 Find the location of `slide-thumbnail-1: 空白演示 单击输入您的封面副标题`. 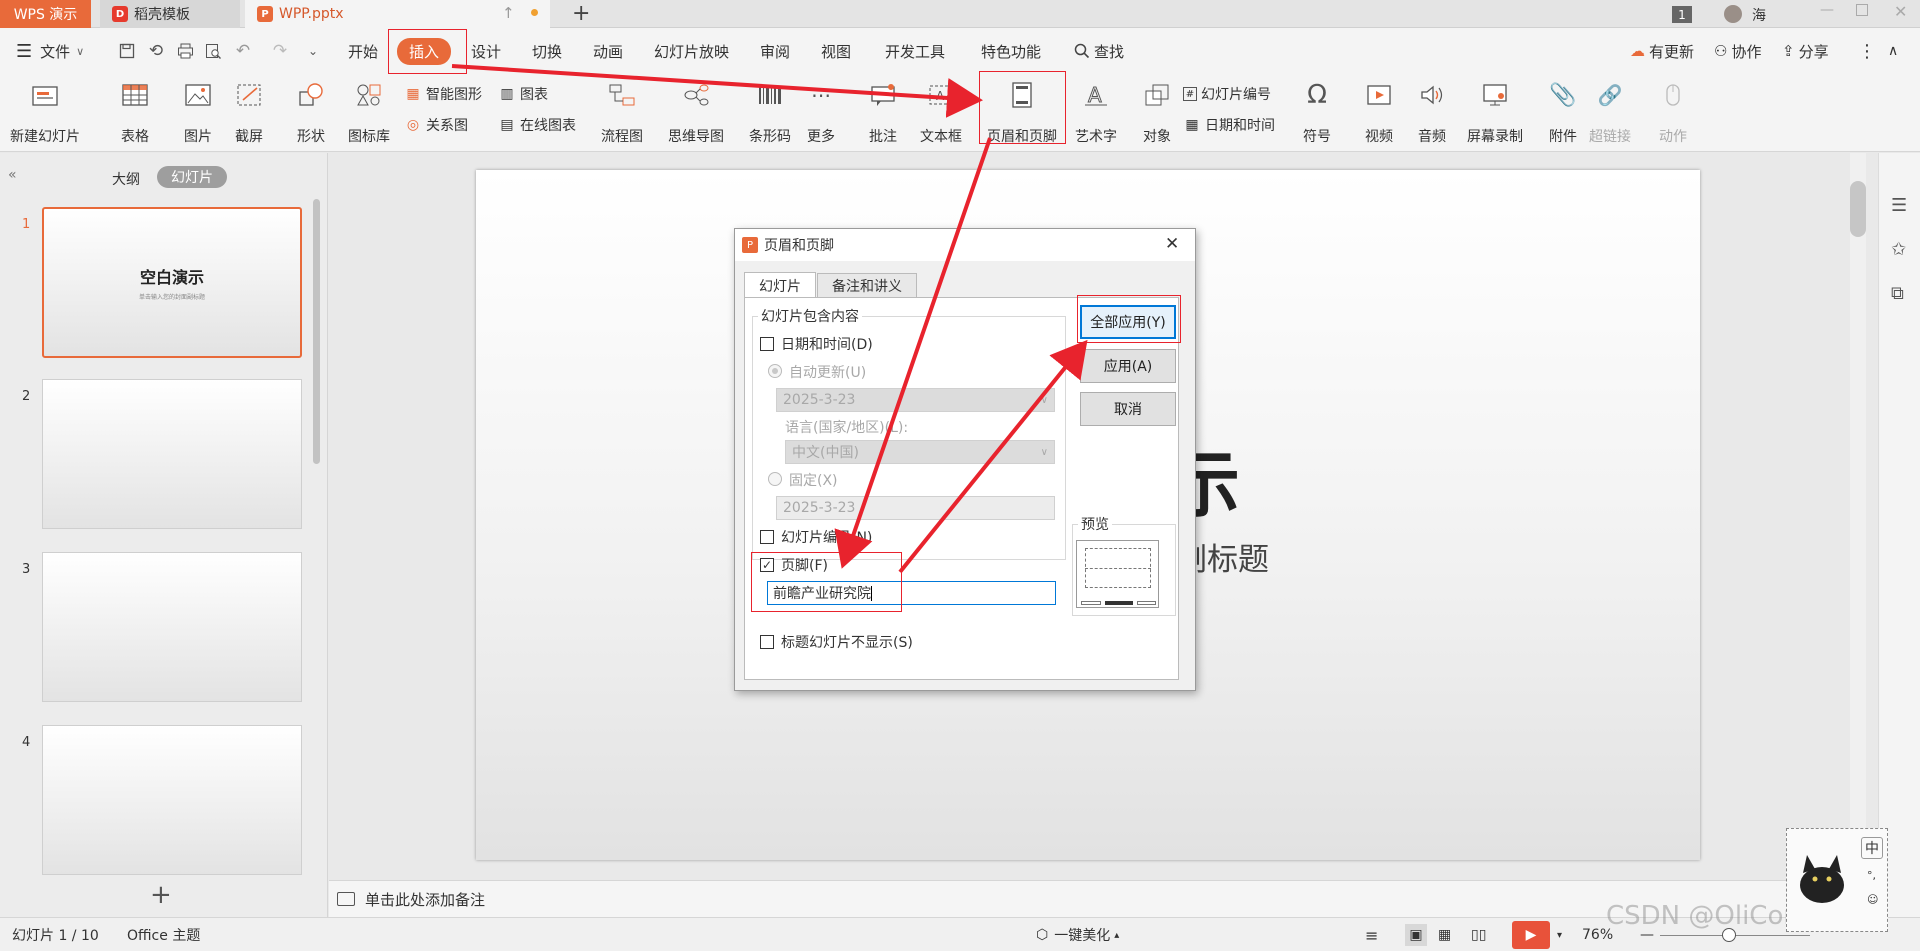

slide-thumbnail-1: 空白演示 单击输入您的封面副标题 is located at coordinates (172, 282).